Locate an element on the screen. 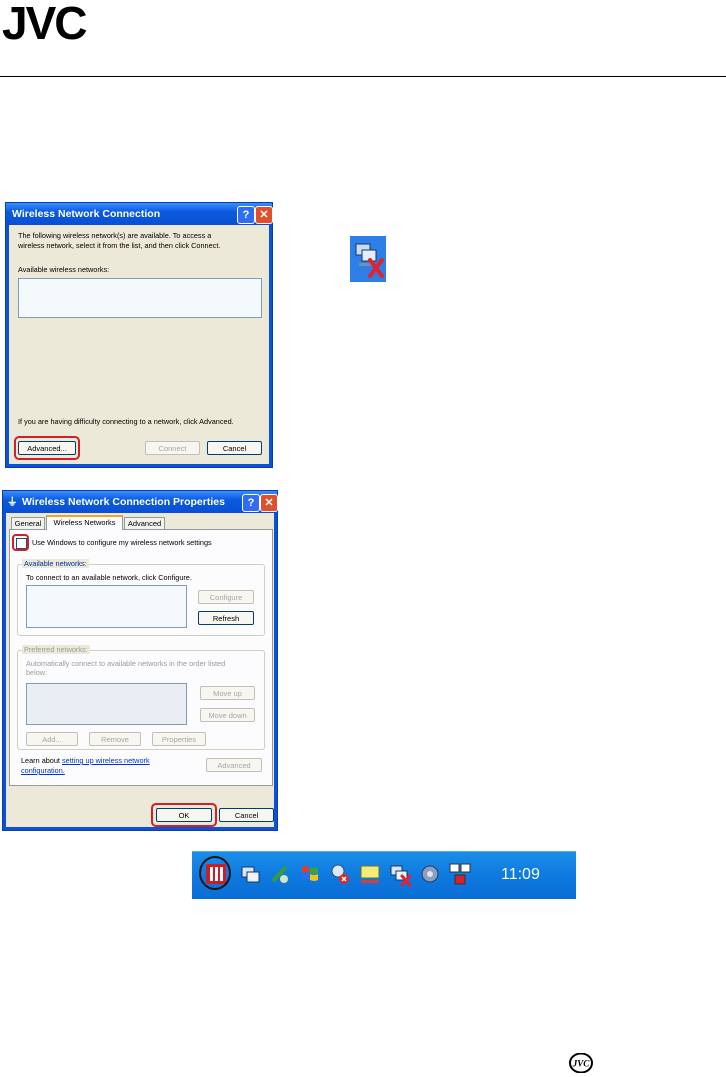 This screenshot has width=726, height=1077. jvc-logo: JVC is located at coordinates (45, 22).